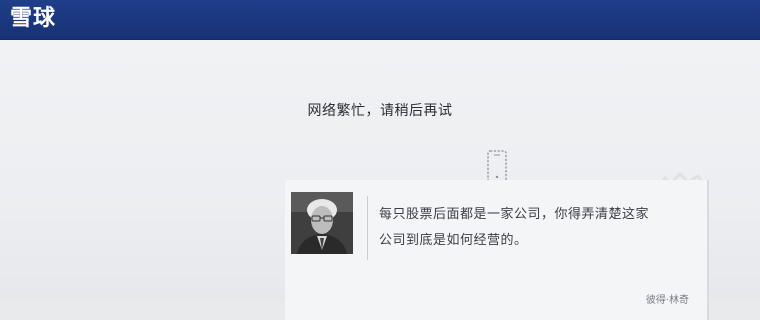 The height and width of the screenshot is (320, 760). I want to click on portrait-photo, so click(322, 223).